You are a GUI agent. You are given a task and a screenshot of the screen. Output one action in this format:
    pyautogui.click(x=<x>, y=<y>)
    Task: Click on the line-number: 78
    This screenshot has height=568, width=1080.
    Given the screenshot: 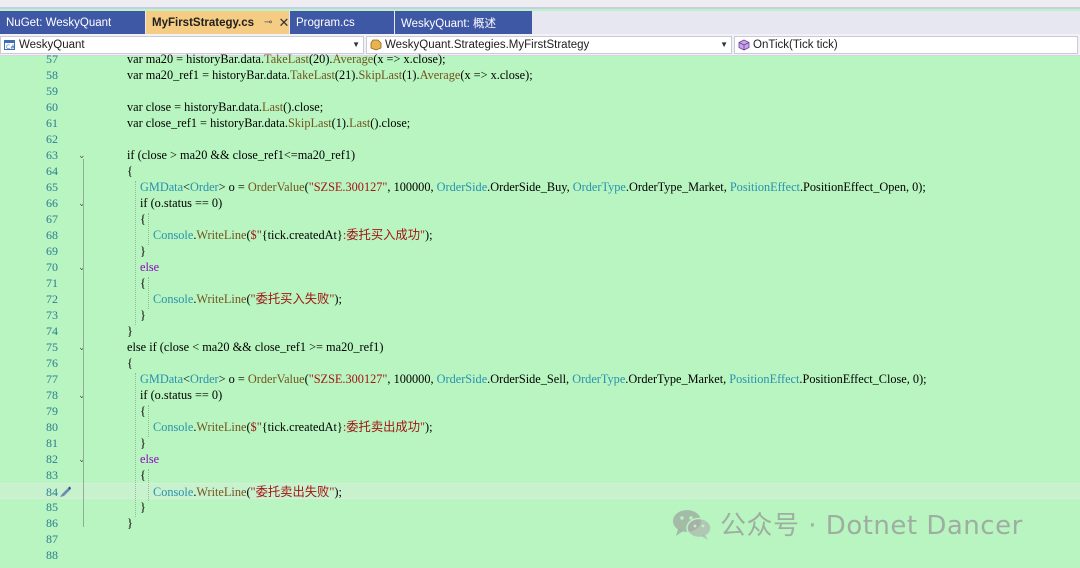 What is the action you would take?
    pyautogui.click(x=52, y=395)
    